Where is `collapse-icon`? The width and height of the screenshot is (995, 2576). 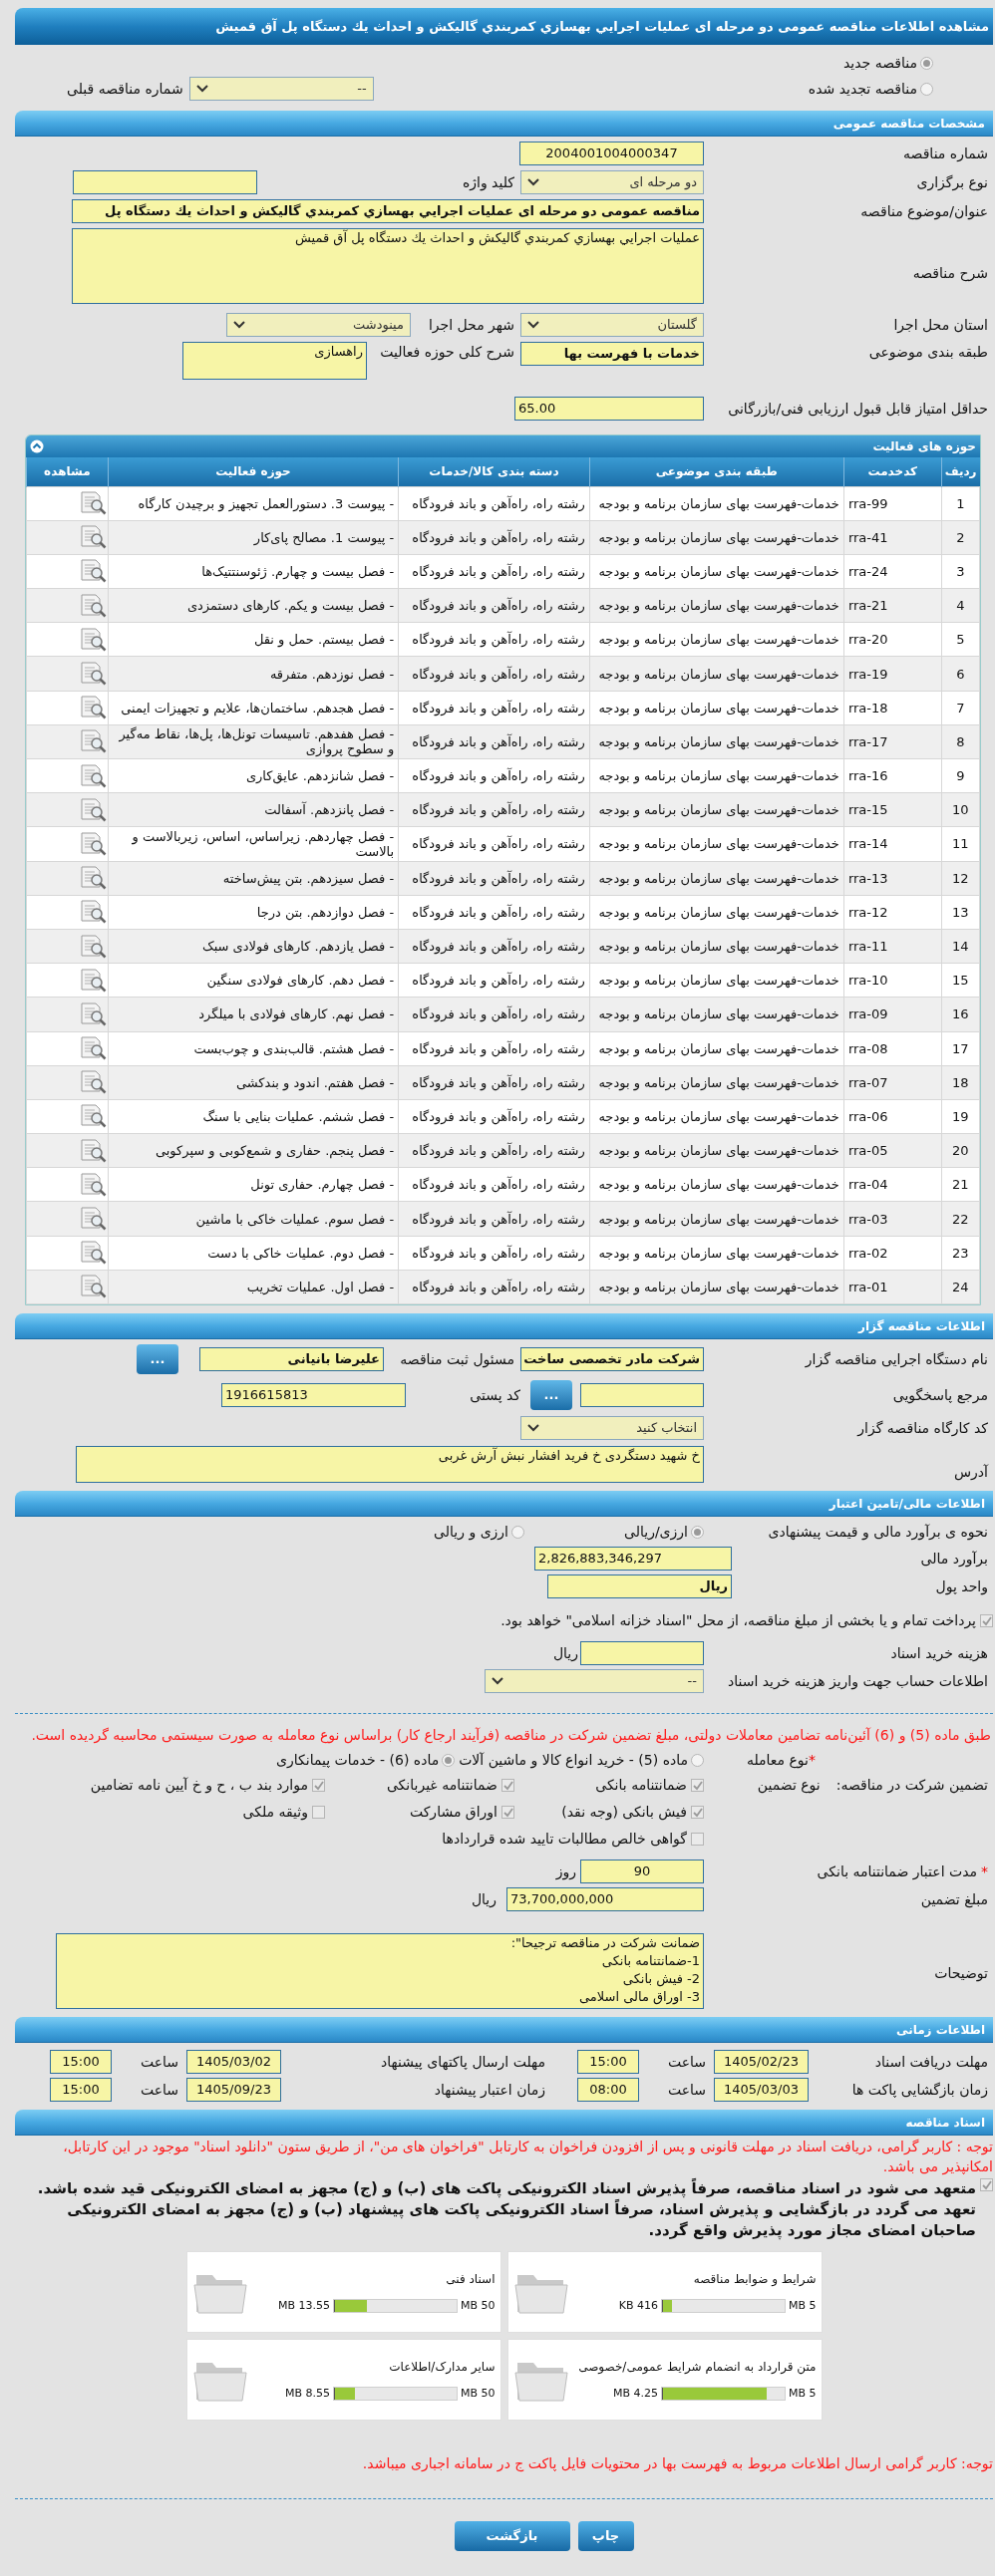 collapse-icon is located at coordinates (37, 446).